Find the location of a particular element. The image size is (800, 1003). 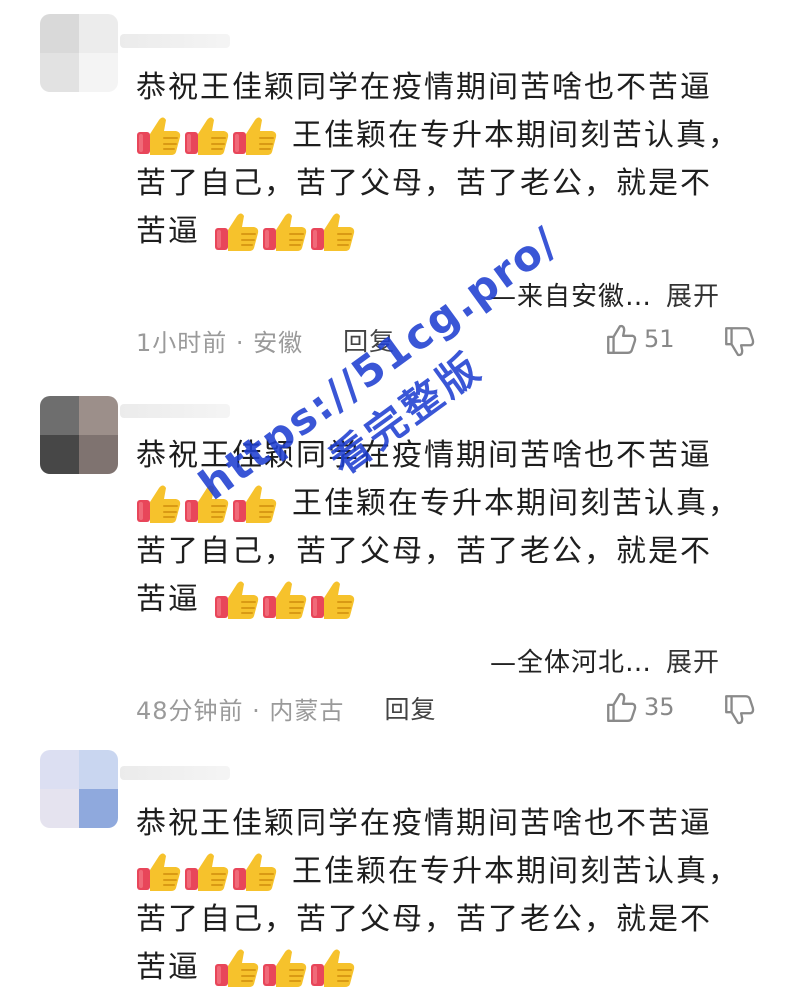

like-count: 51 is located at coordinates (659, 339).